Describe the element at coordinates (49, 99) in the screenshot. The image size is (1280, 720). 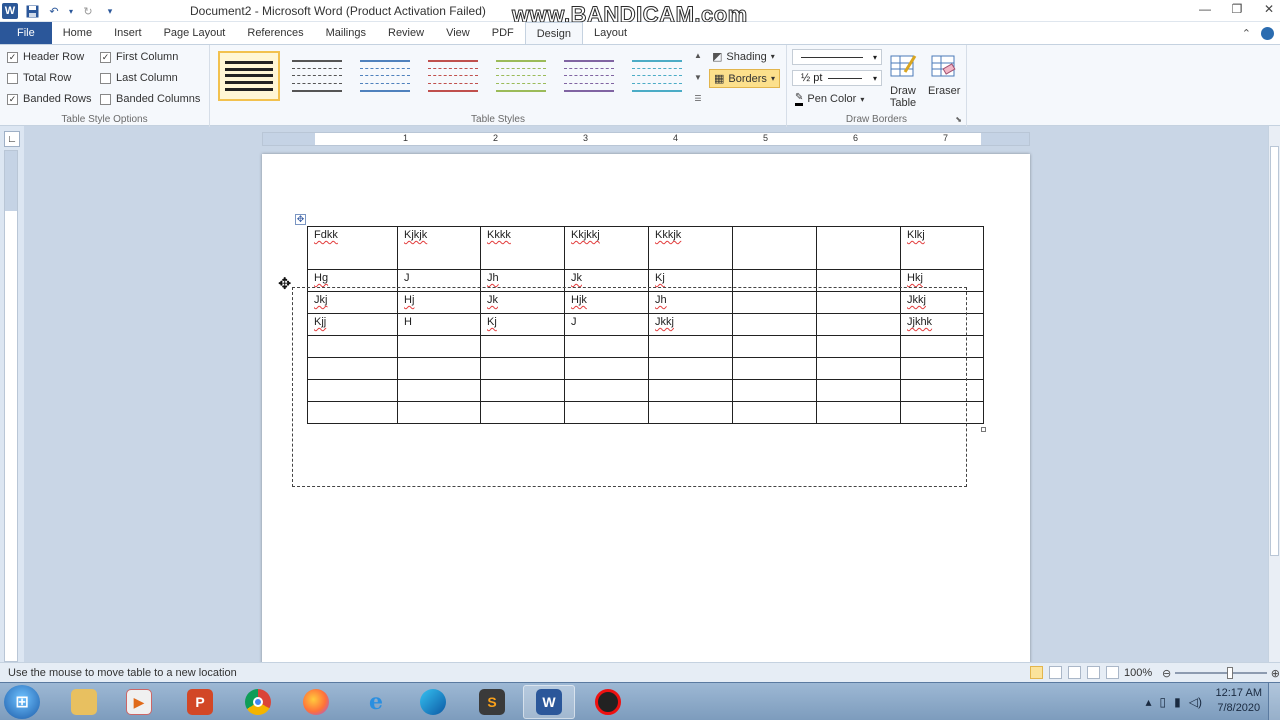
I see `banded-rows-checkbox: ✓ Banded Rows` at that location.